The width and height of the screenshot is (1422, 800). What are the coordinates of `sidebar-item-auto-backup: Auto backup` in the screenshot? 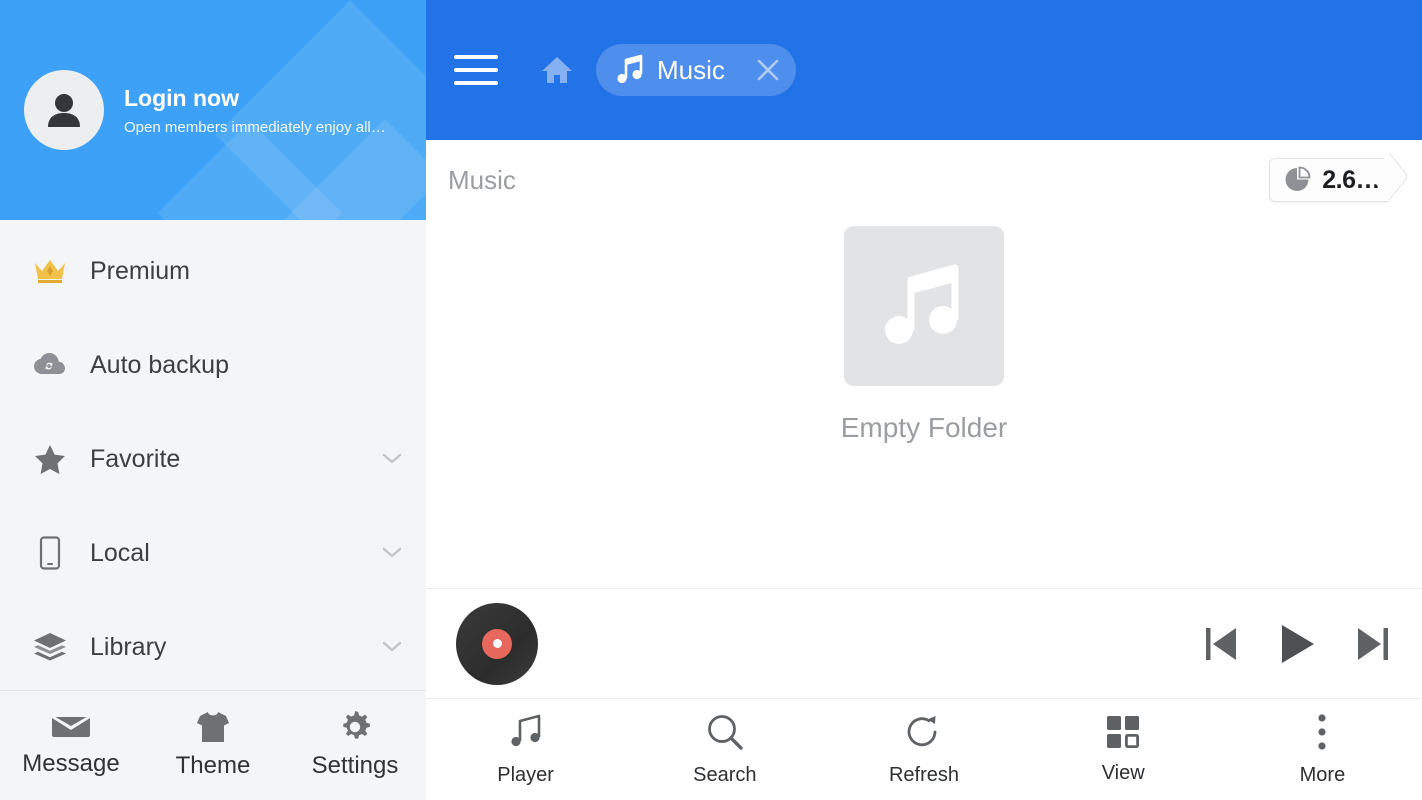 It's located at (213, 365).